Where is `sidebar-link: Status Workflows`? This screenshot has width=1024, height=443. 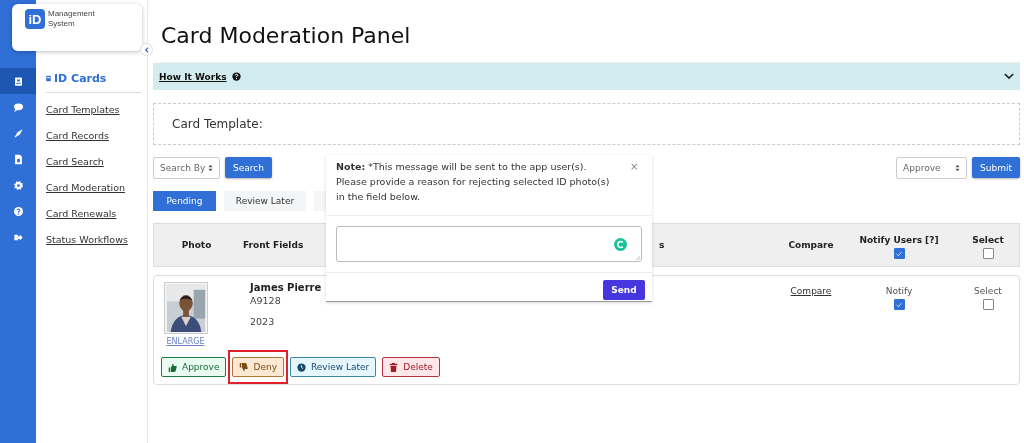 sidebar-link: Status Workflows is located at coordinates (93, 240).